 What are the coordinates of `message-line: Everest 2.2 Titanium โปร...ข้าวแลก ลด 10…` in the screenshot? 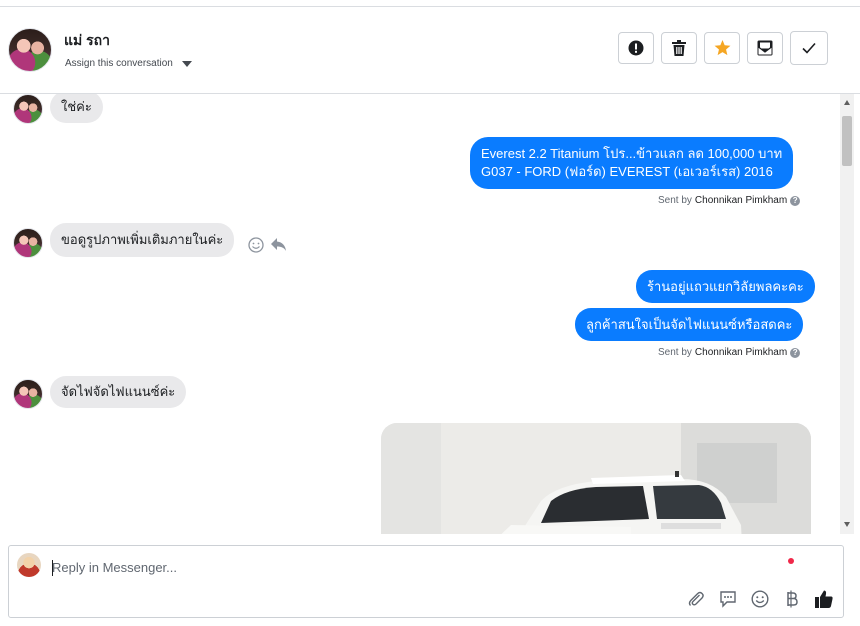 It's located at (632, 153).